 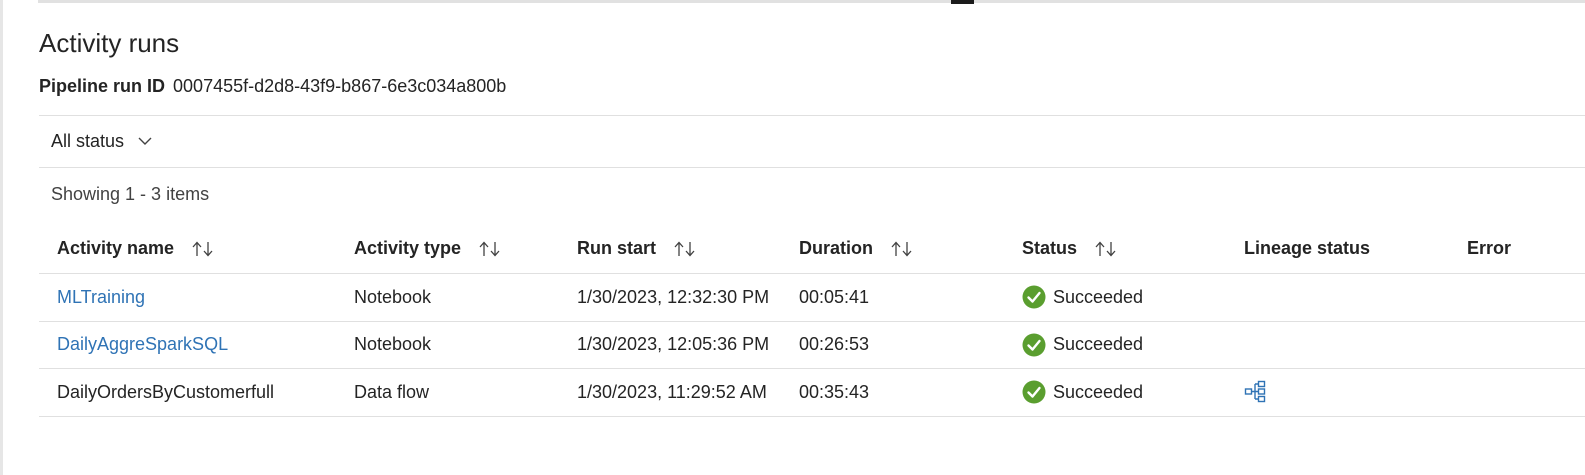 What do you see at coordinates (145, 141) in the screenshot?
I see `chevron-down-icon` at bounding box center [145, 141].